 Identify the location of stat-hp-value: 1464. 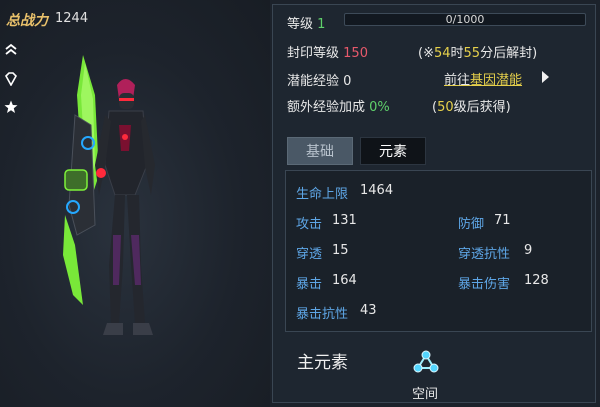
(377, 190).